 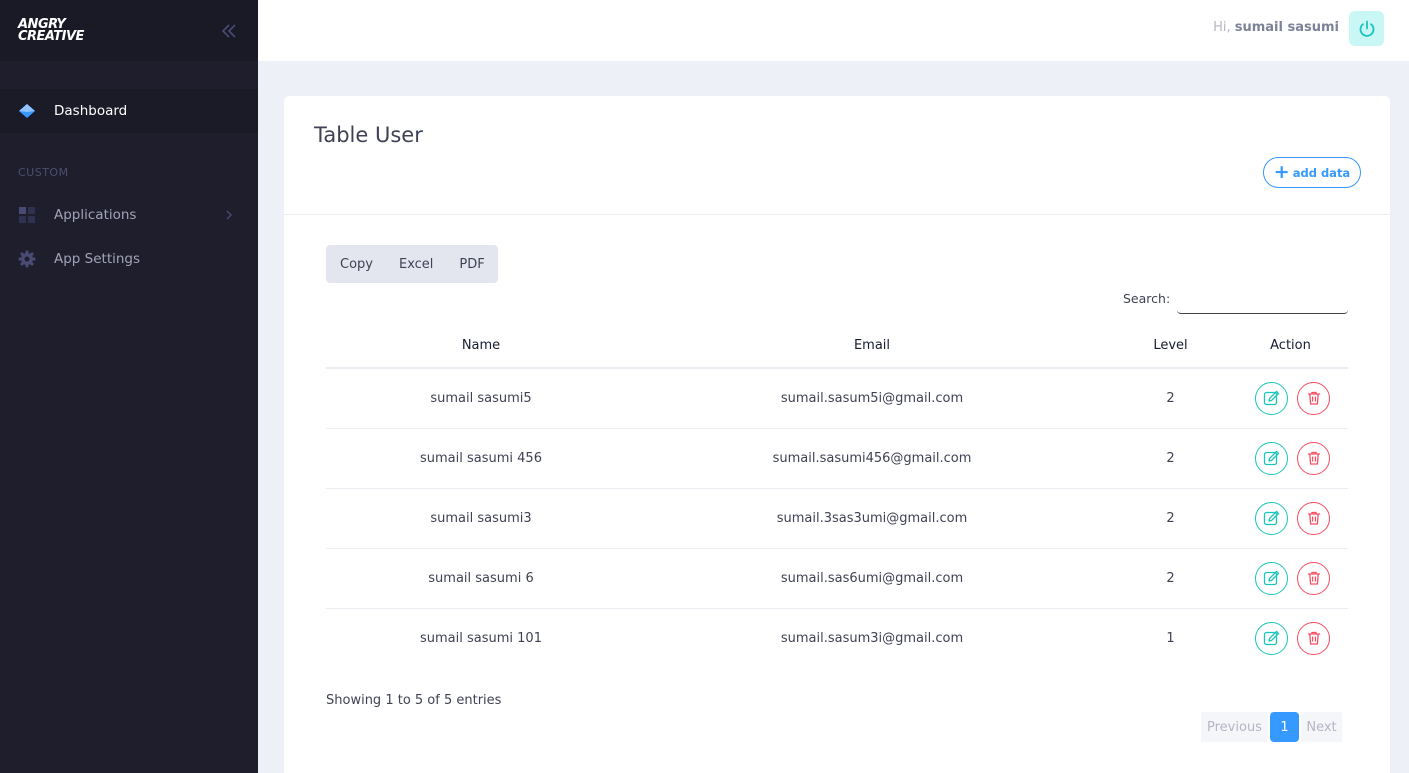 What do you see at coordinates (481, 458) in the screenshot?
I see `cell-name: sumail sasumi 456` at bounding box center [481, 458].